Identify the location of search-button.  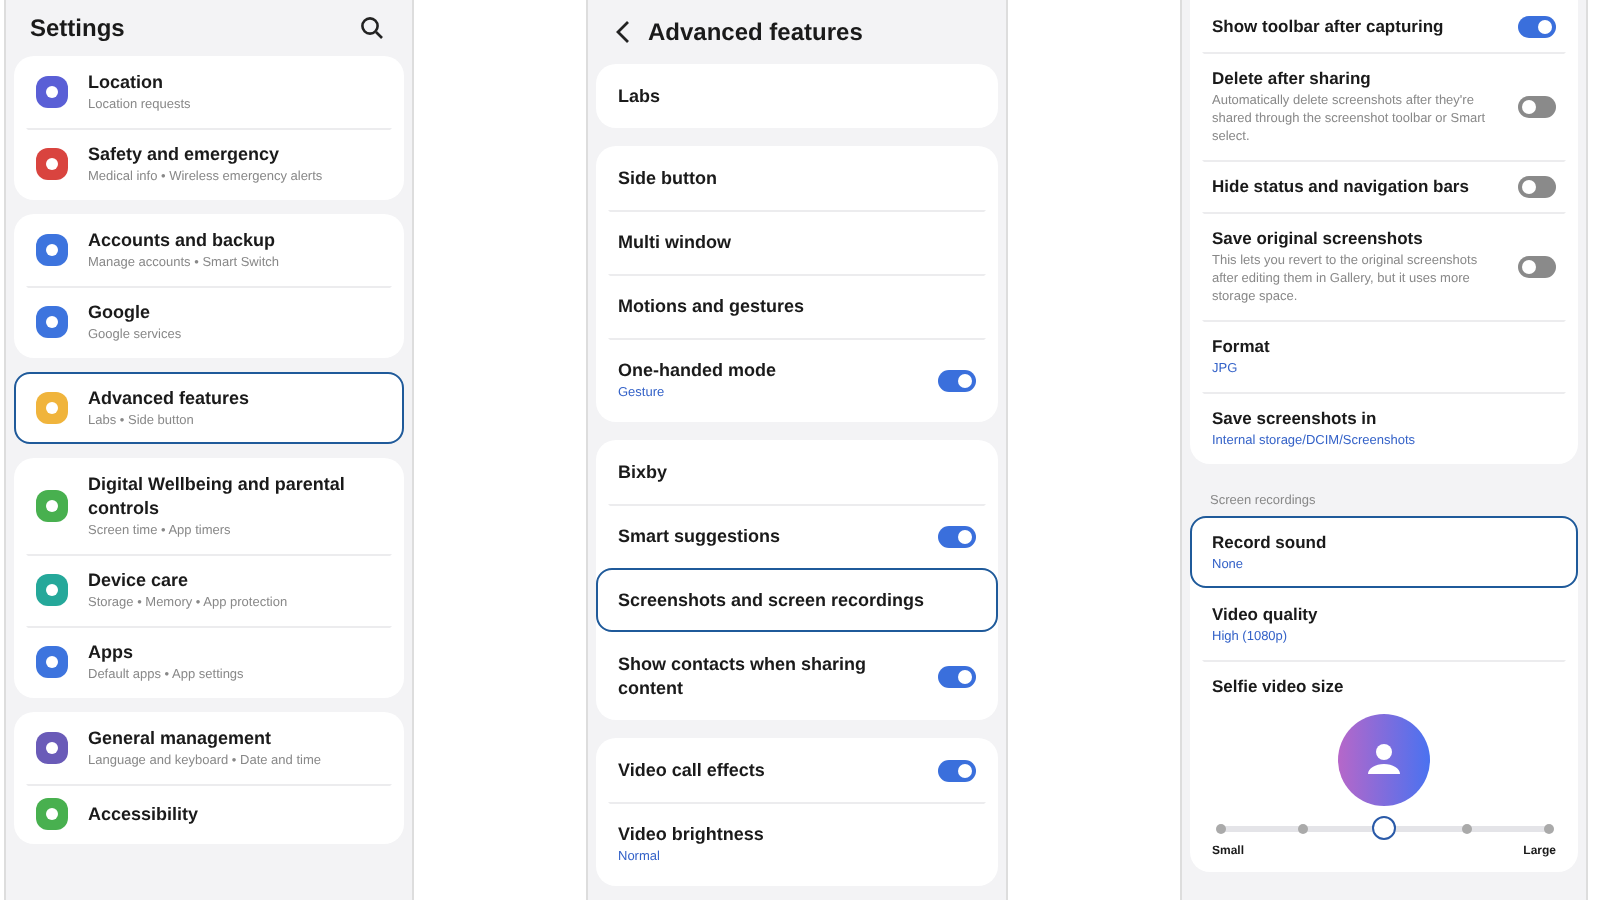
(372, 28).